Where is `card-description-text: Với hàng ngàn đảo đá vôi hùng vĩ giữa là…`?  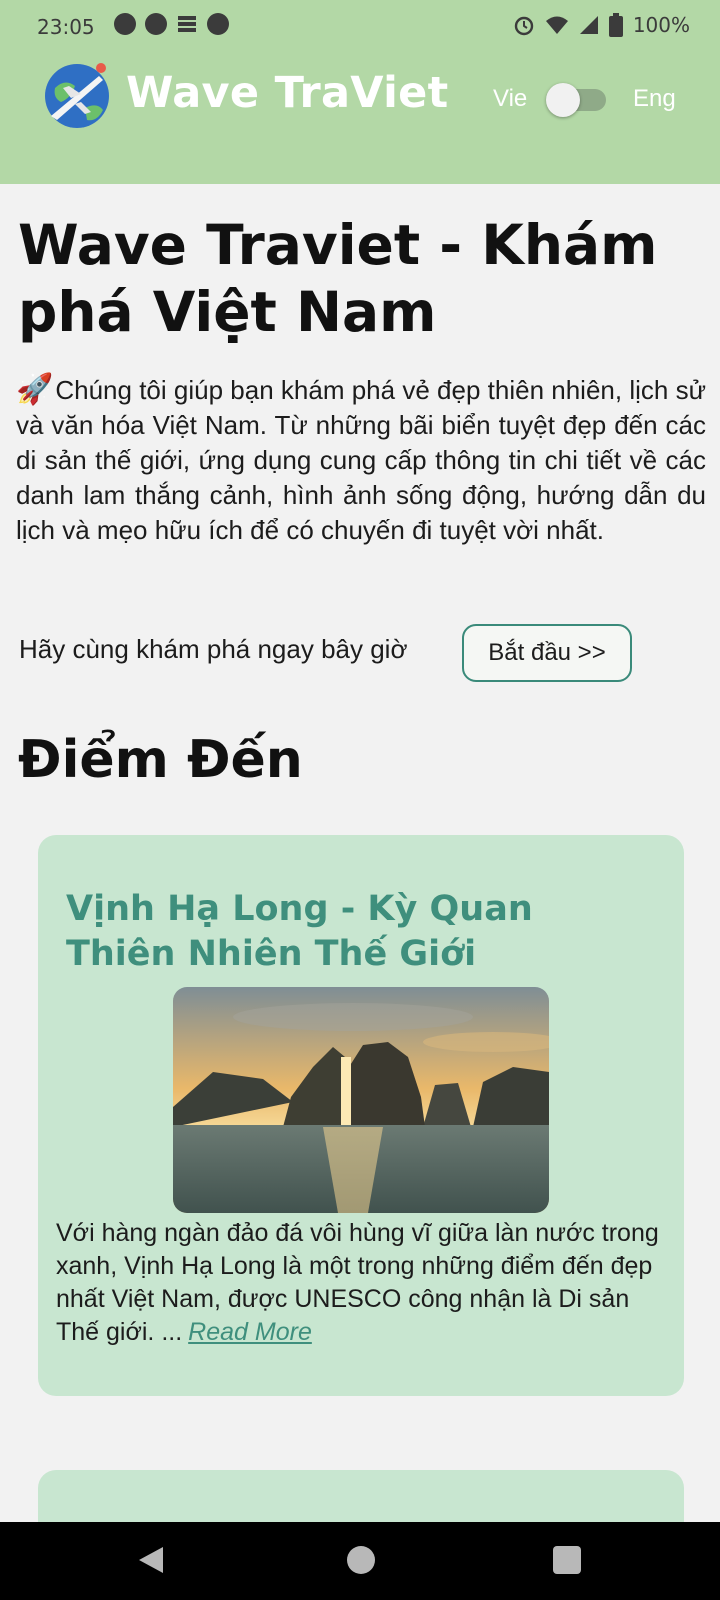 card-description-text: Với hàng ngàn đảo đá vôi hùng vĩ giữa là… is located at coordinates (357, 1282).